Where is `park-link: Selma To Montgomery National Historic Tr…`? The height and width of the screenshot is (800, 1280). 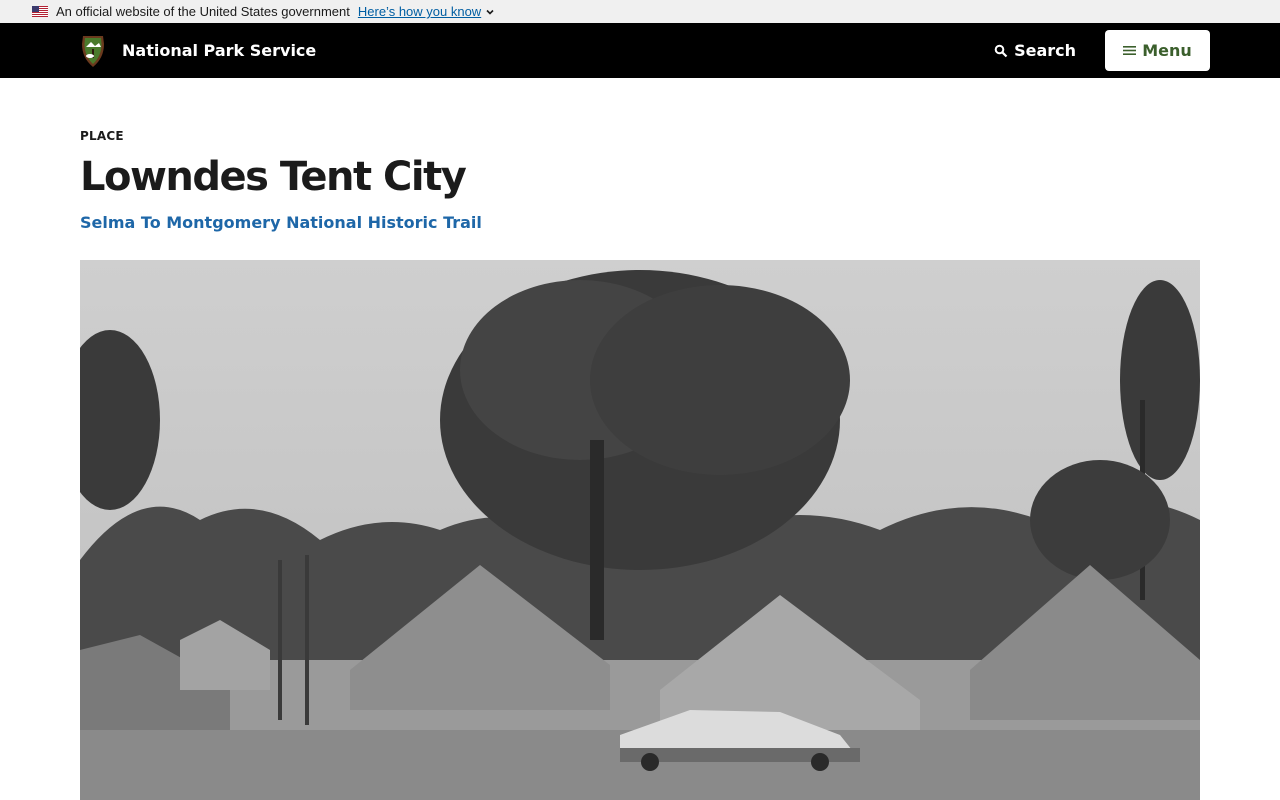 park-link: Selma To Montgomery National Historic Tr… is located at coordinates (281, 222).